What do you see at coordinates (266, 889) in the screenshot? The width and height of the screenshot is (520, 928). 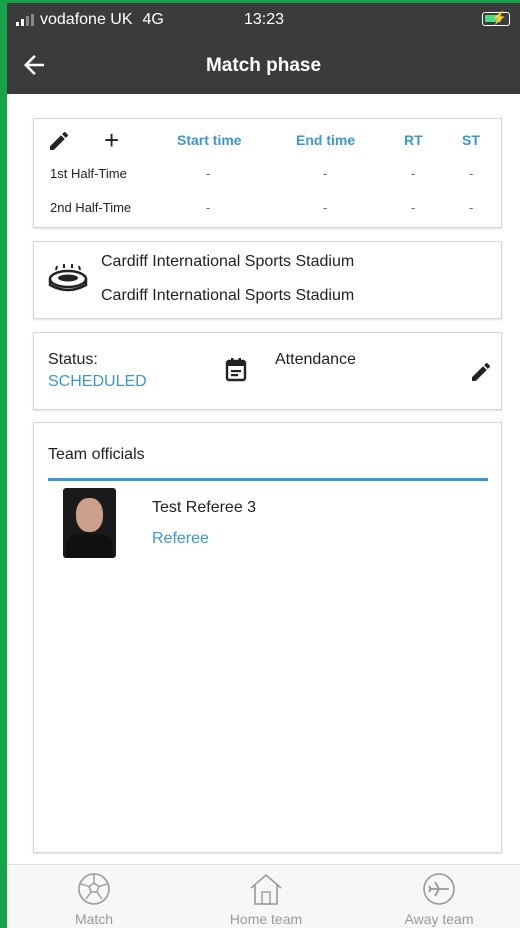 I see `home-icon` at bounding box center [266, 889].